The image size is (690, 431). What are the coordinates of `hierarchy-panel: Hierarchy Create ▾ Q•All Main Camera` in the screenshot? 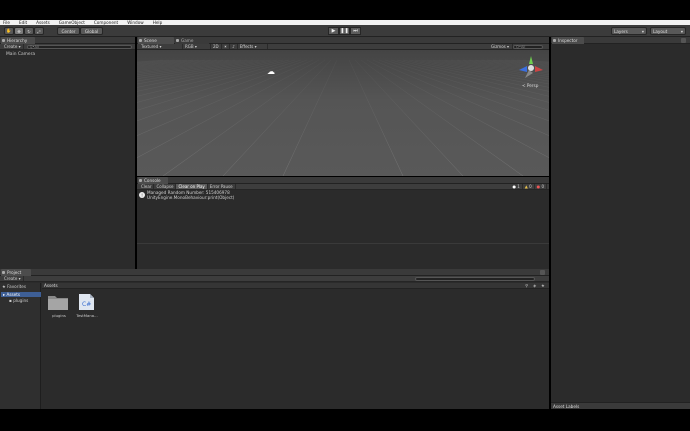 It's located at (67, 153).